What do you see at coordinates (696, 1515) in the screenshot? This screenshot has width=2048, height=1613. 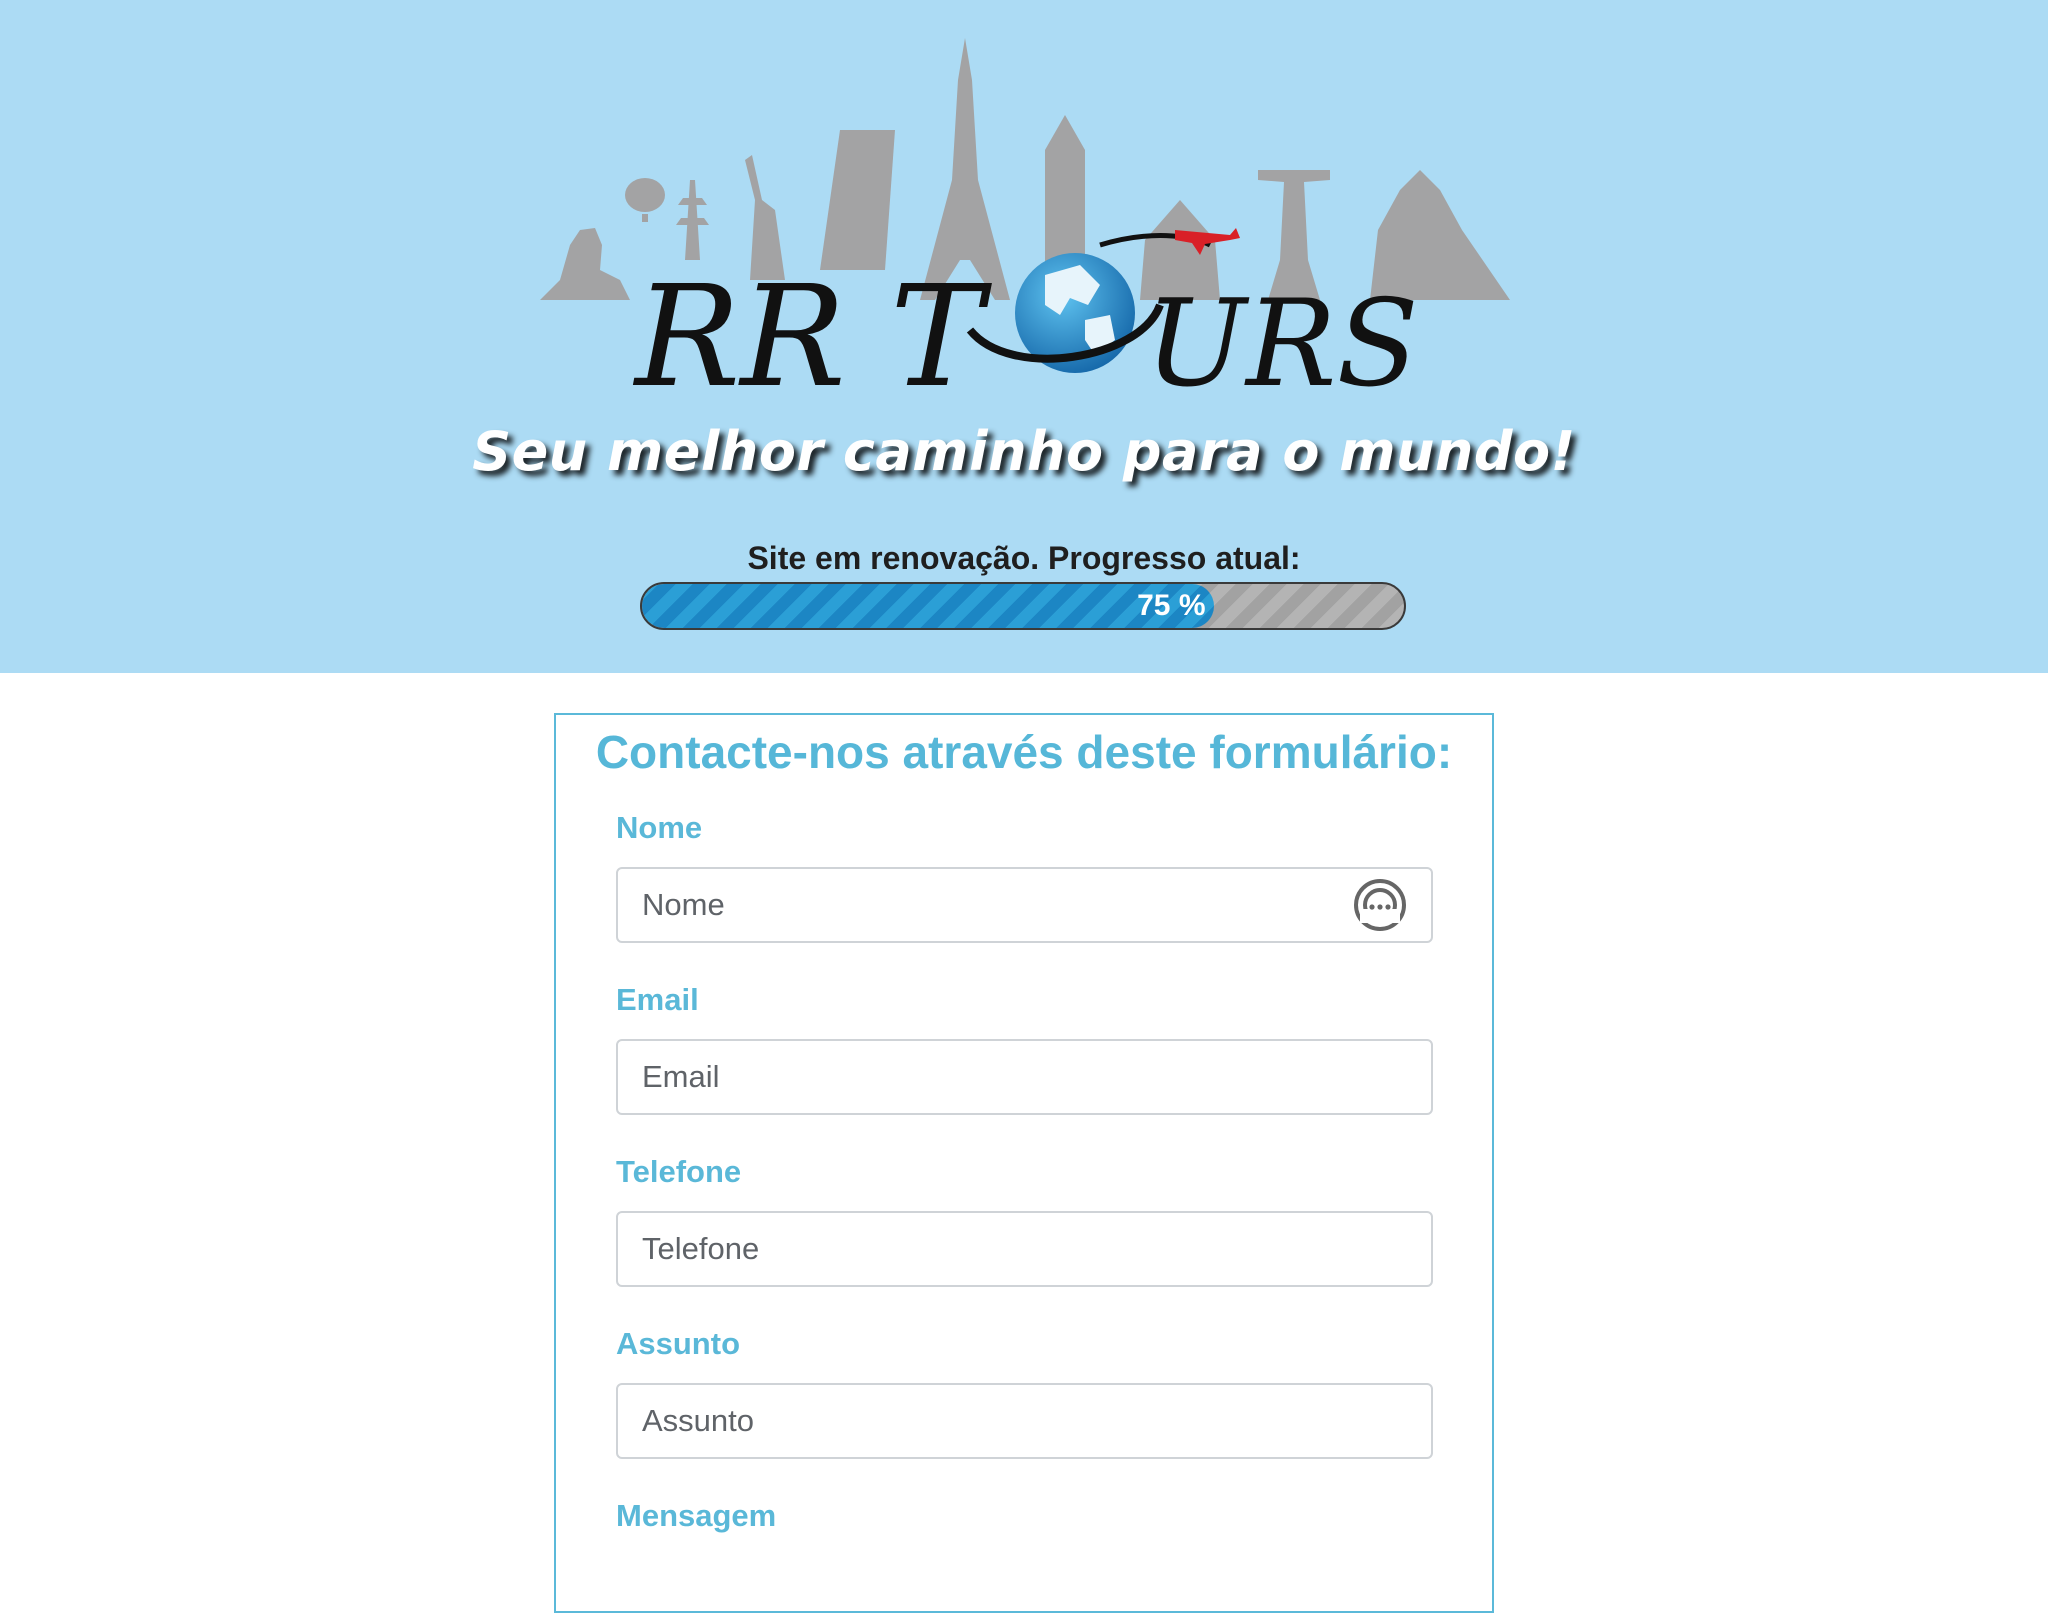 I see `mensagem-label: Mensagem` at bounding box center [696, 1515].